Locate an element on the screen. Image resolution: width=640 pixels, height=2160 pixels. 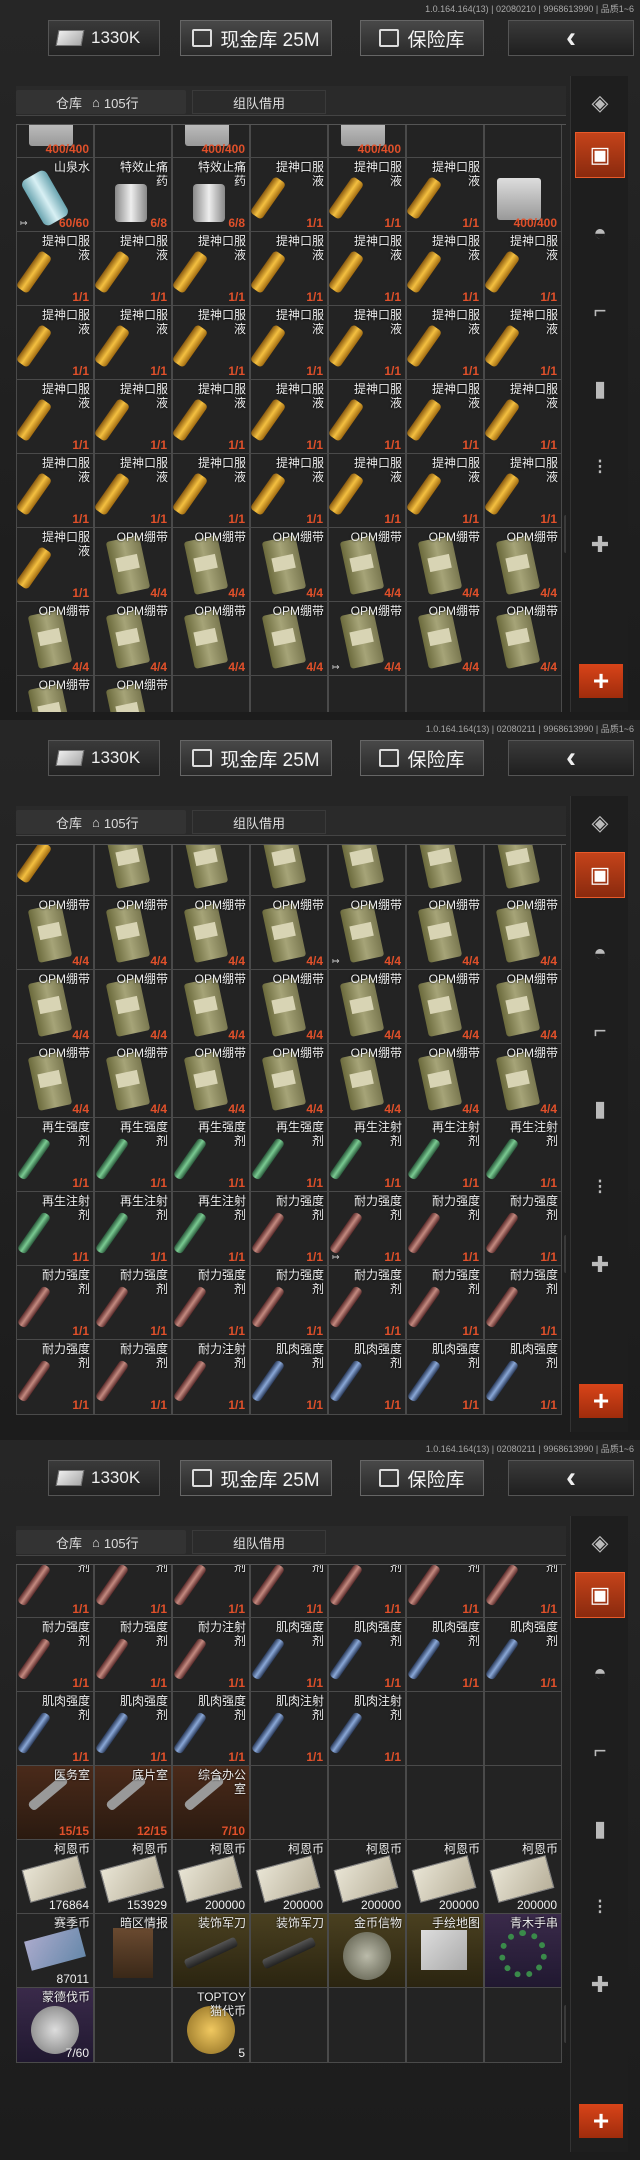
item-slot: 山泉水 60/60 ↦ is located at coordinates (55, 195).